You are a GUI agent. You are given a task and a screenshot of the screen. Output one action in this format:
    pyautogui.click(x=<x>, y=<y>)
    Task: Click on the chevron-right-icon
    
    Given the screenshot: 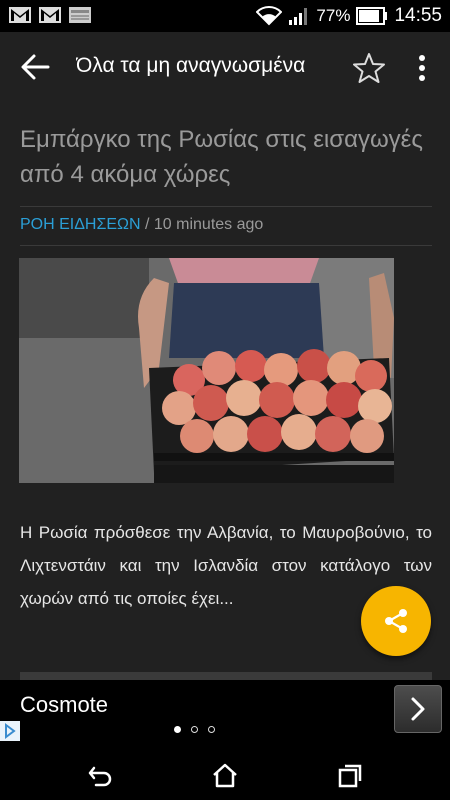 What is the action you would take?
    pyautogui.click(x=418, y=709)
    